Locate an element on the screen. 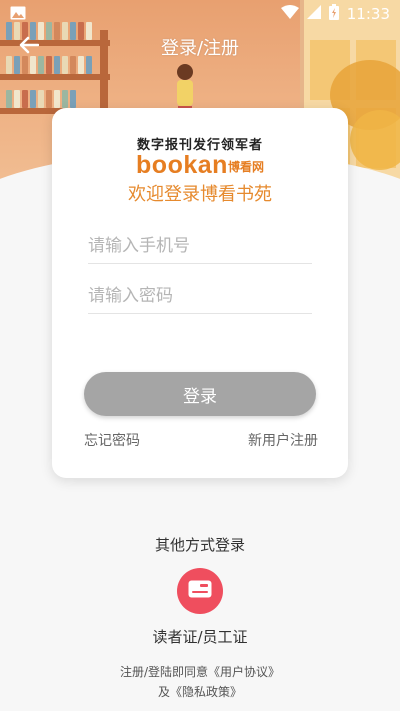  agreement-and: 及 is located at coordinates (163, 692).